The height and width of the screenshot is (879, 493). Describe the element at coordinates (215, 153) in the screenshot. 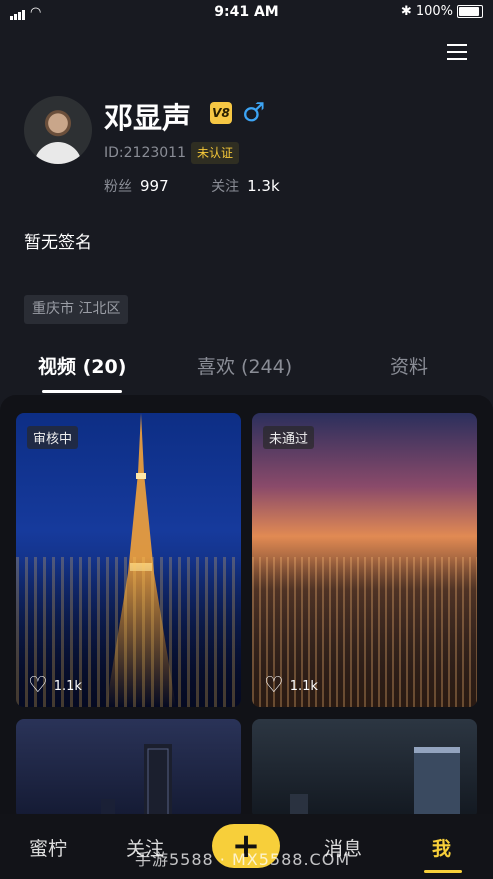

I see `verify-status-badge: 未认证` at that location.